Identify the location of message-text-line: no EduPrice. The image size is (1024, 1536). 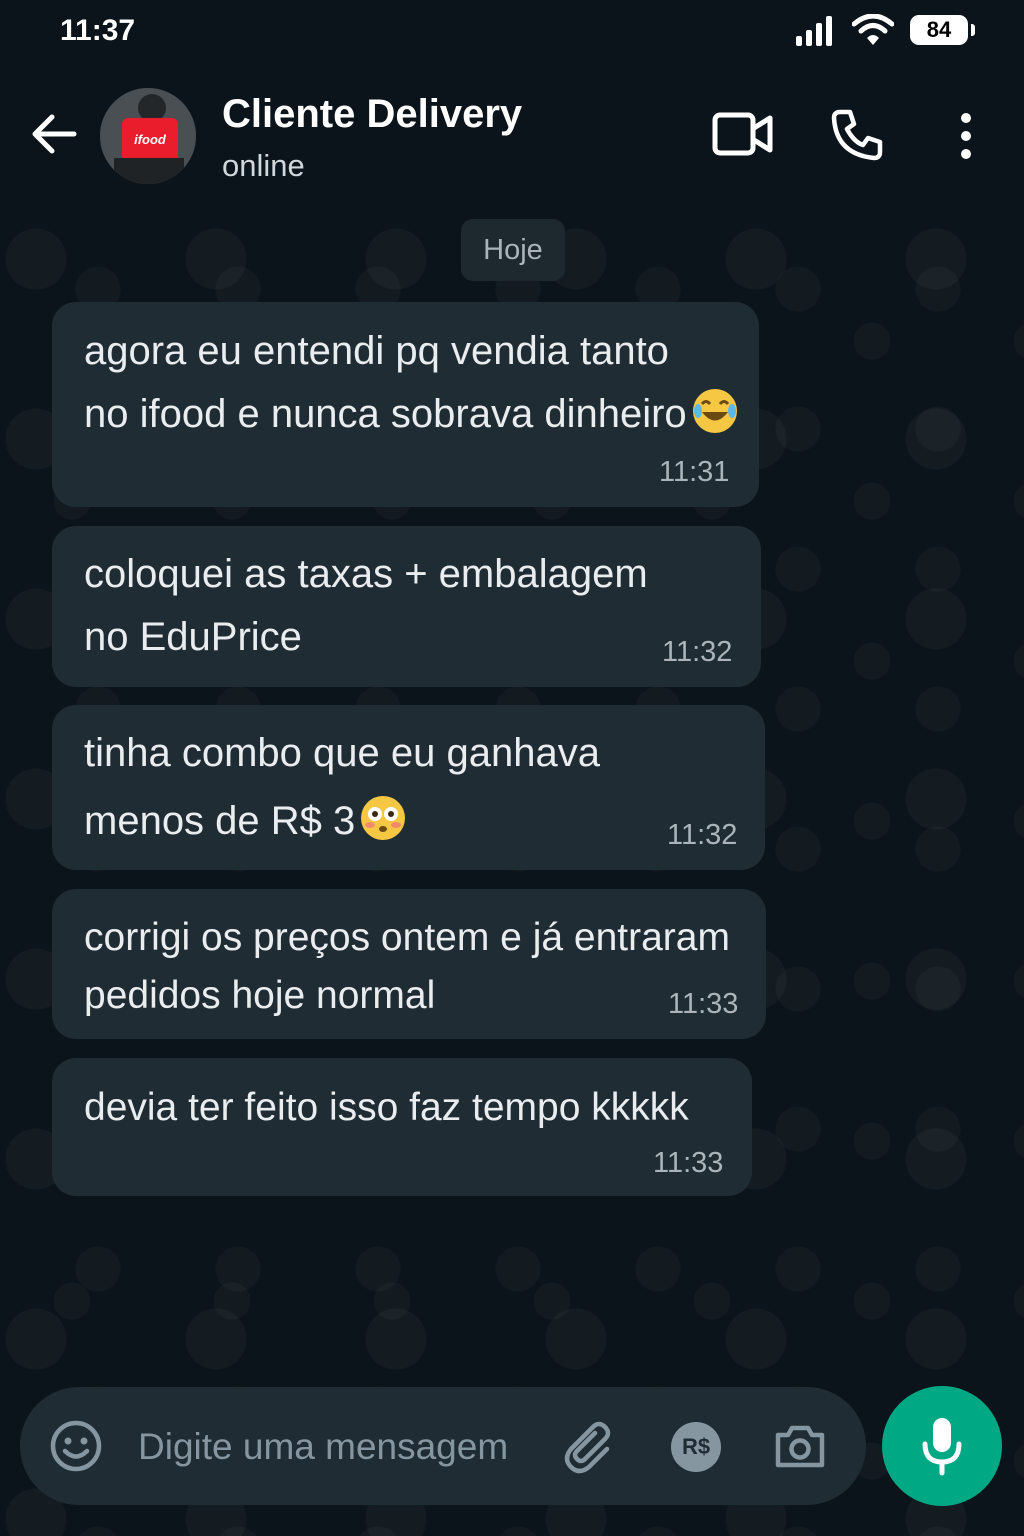
(193, 637).